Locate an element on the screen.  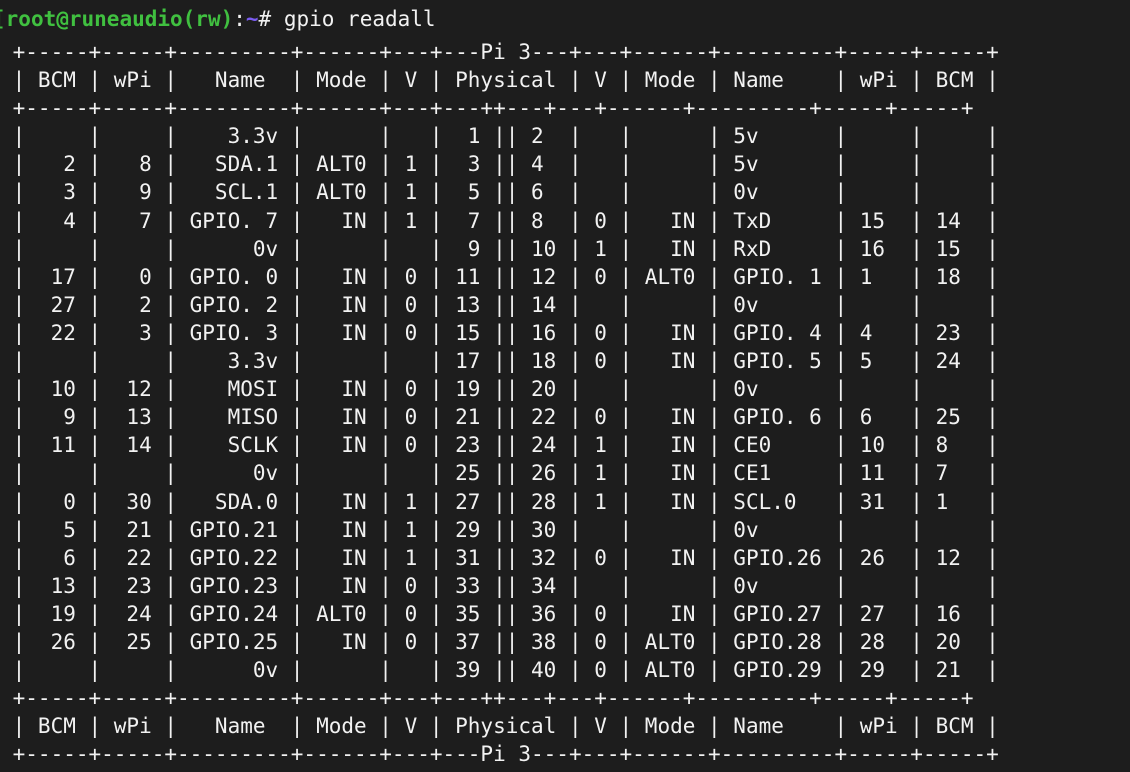
prompt-colon: : is located at coordinates (239, 19).